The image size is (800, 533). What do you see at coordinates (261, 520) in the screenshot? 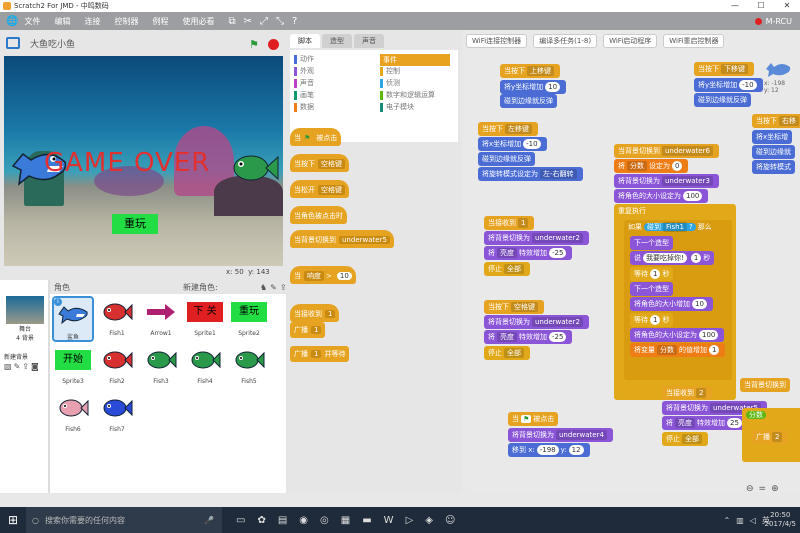
I see `app-icon: ✿` at bounding box center [261, 520].